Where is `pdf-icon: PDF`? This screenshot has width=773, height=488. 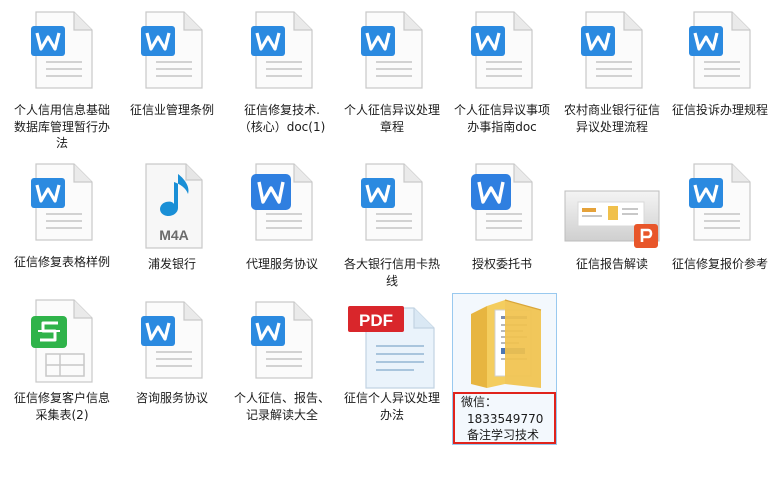 pdf-icon: PDF is located at coordinates (392, 346).